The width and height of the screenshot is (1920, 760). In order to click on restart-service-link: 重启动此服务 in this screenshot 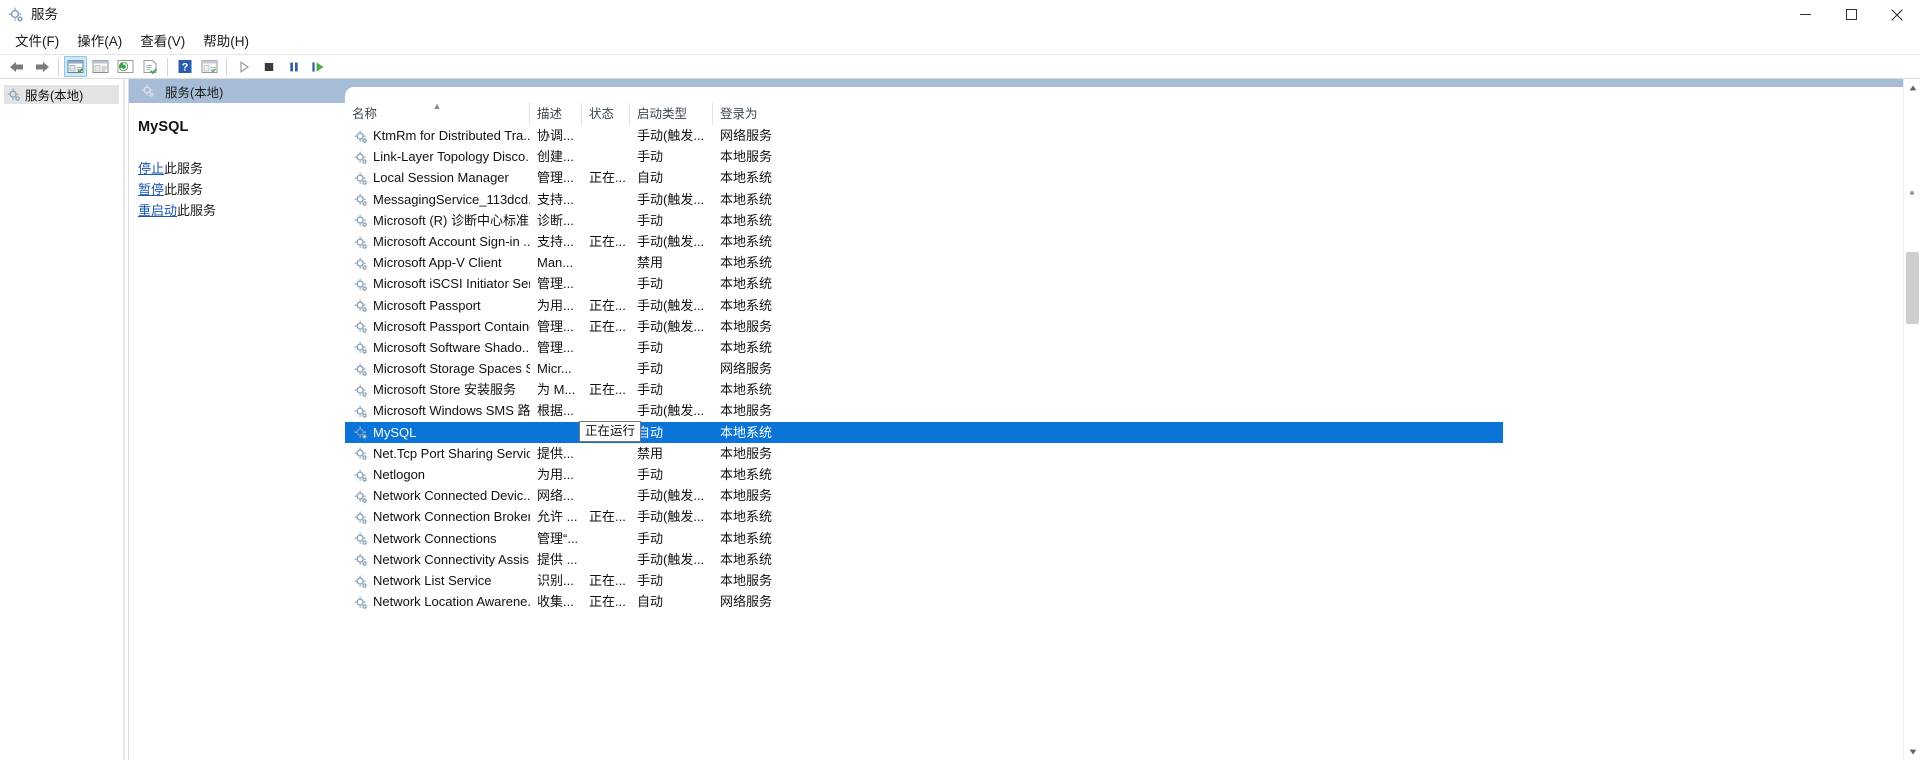, I will do `click(241, 210)`.